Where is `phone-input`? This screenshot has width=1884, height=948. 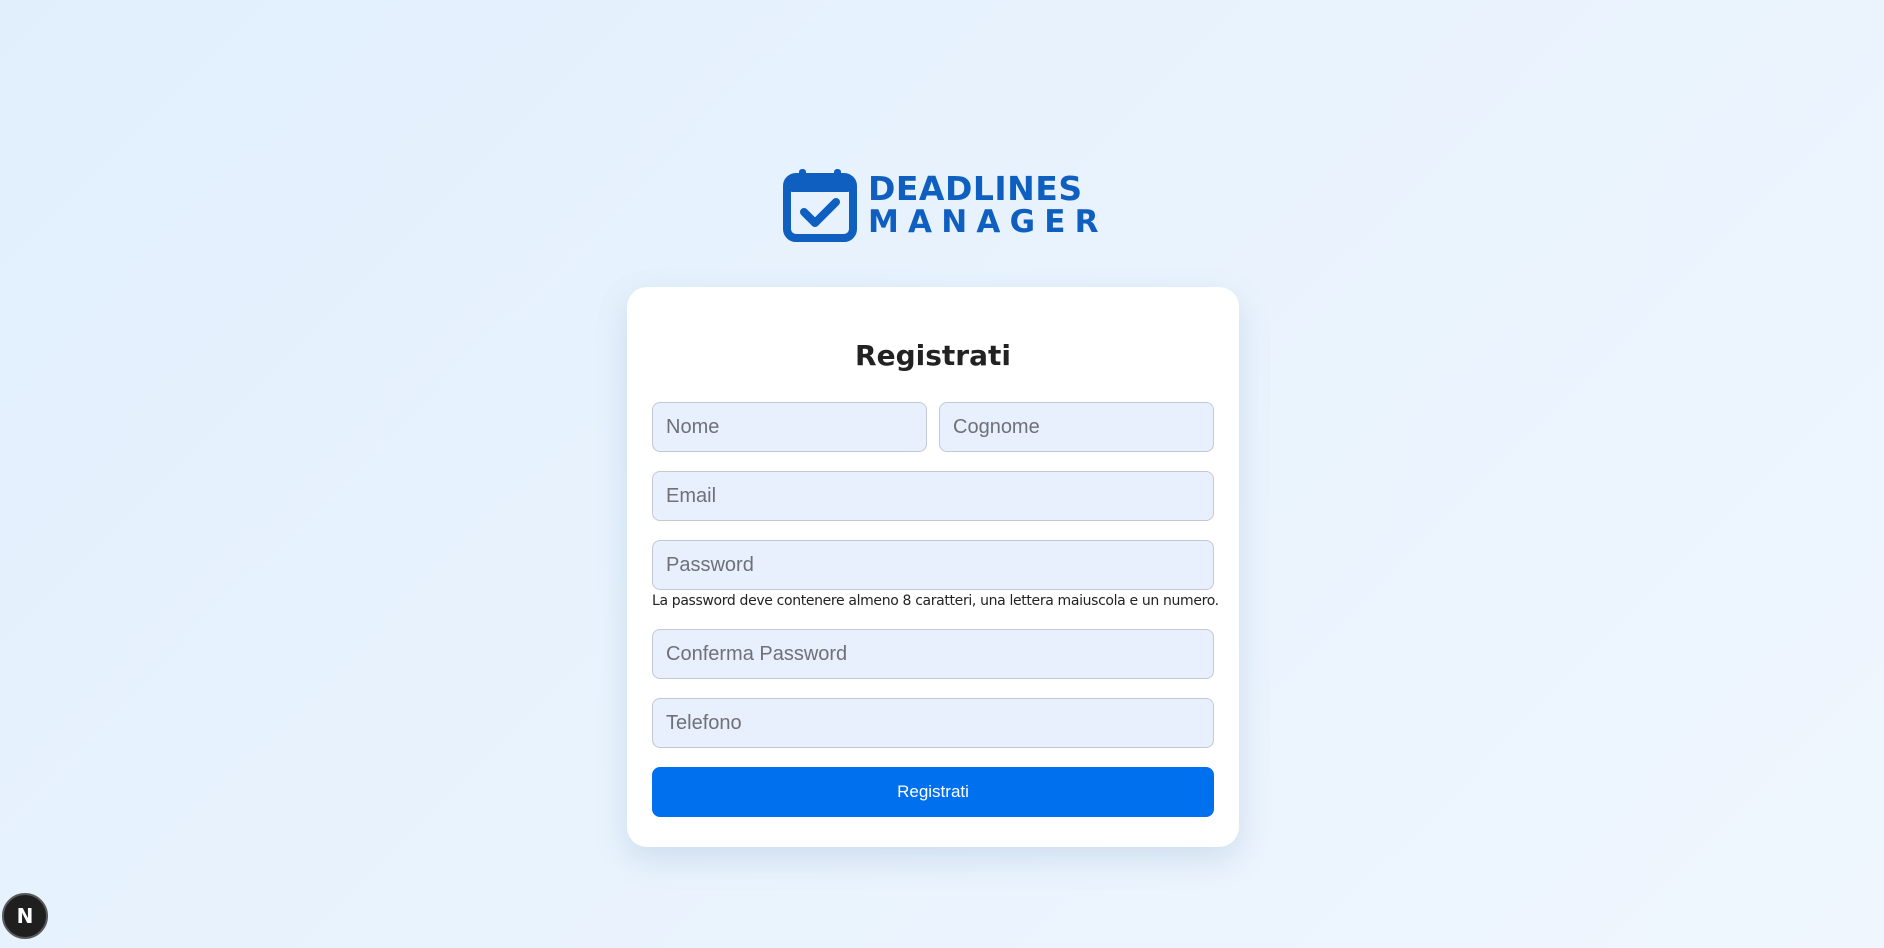 phone-input is located at coordinates (933, 723).